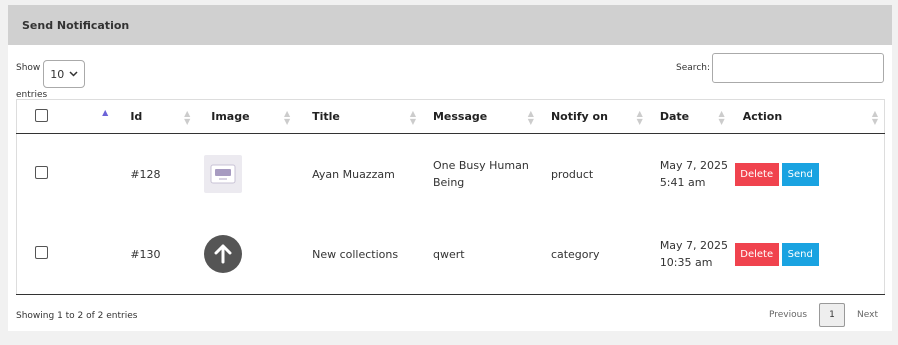 The image size is (898, 345). Describe the element at coordinates (105, 113) in the screenshot. I see `sort-asc-icon: ▲` at that location.